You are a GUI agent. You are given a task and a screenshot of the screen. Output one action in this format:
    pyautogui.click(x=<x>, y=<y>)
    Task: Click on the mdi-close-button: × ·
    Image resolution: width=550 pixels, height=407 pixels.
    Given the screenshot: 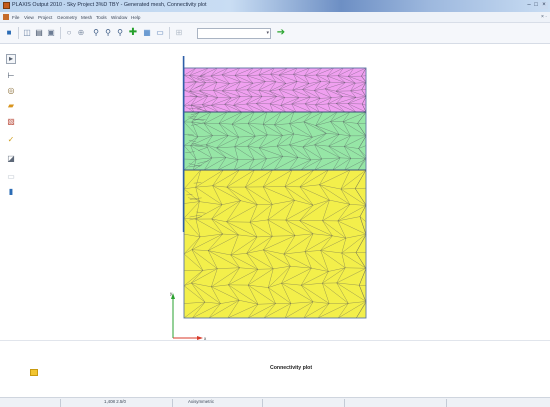 What is the action you would take?
    pyautogui.click(x=544, y=17)
    